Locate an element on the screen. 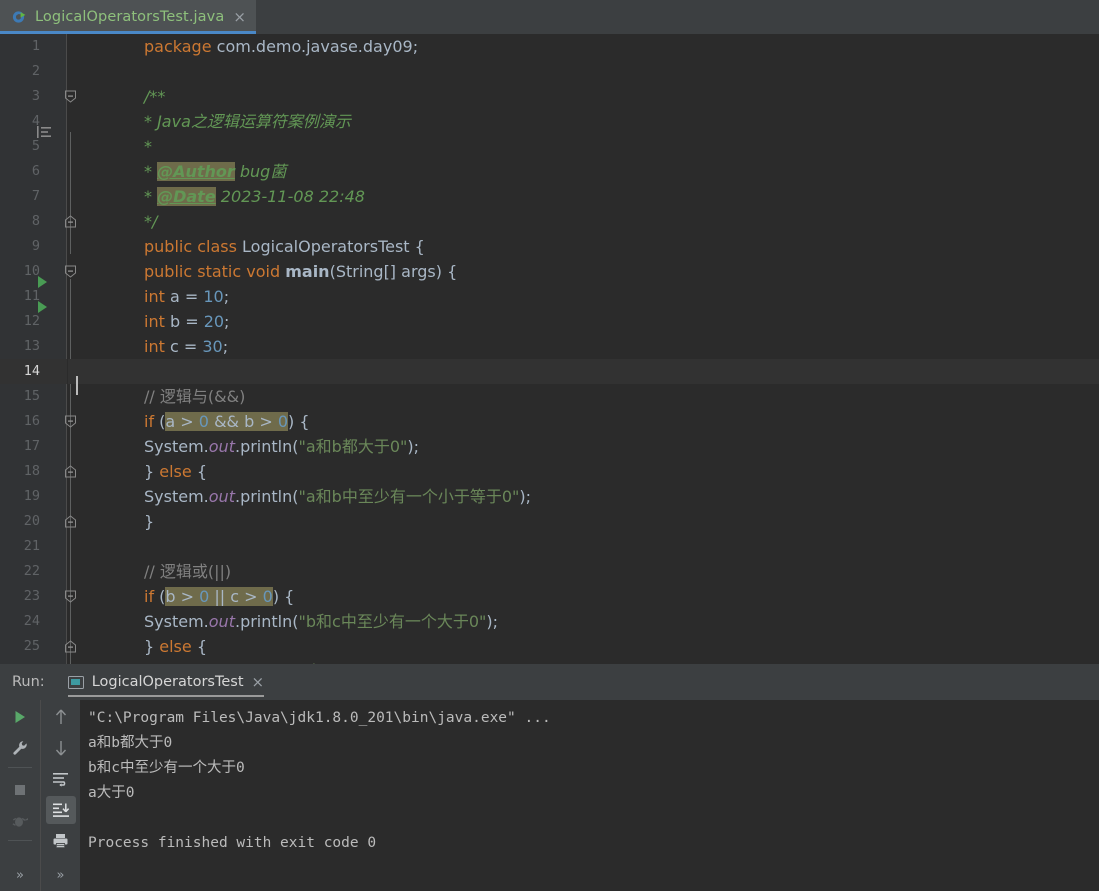 The width and height of the screenshot is (1099, 891). bug-icon is located at coordinates (20, 821).